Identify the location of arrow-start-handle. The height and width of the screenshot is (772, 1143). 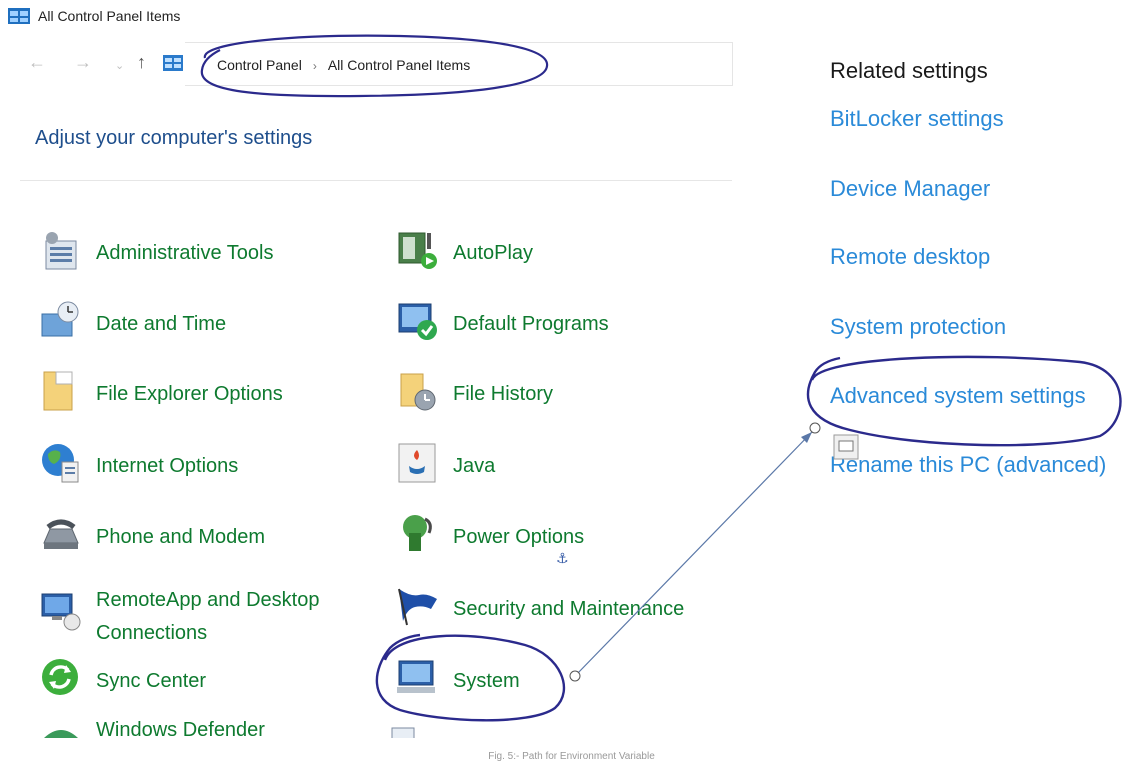
(575, 676).